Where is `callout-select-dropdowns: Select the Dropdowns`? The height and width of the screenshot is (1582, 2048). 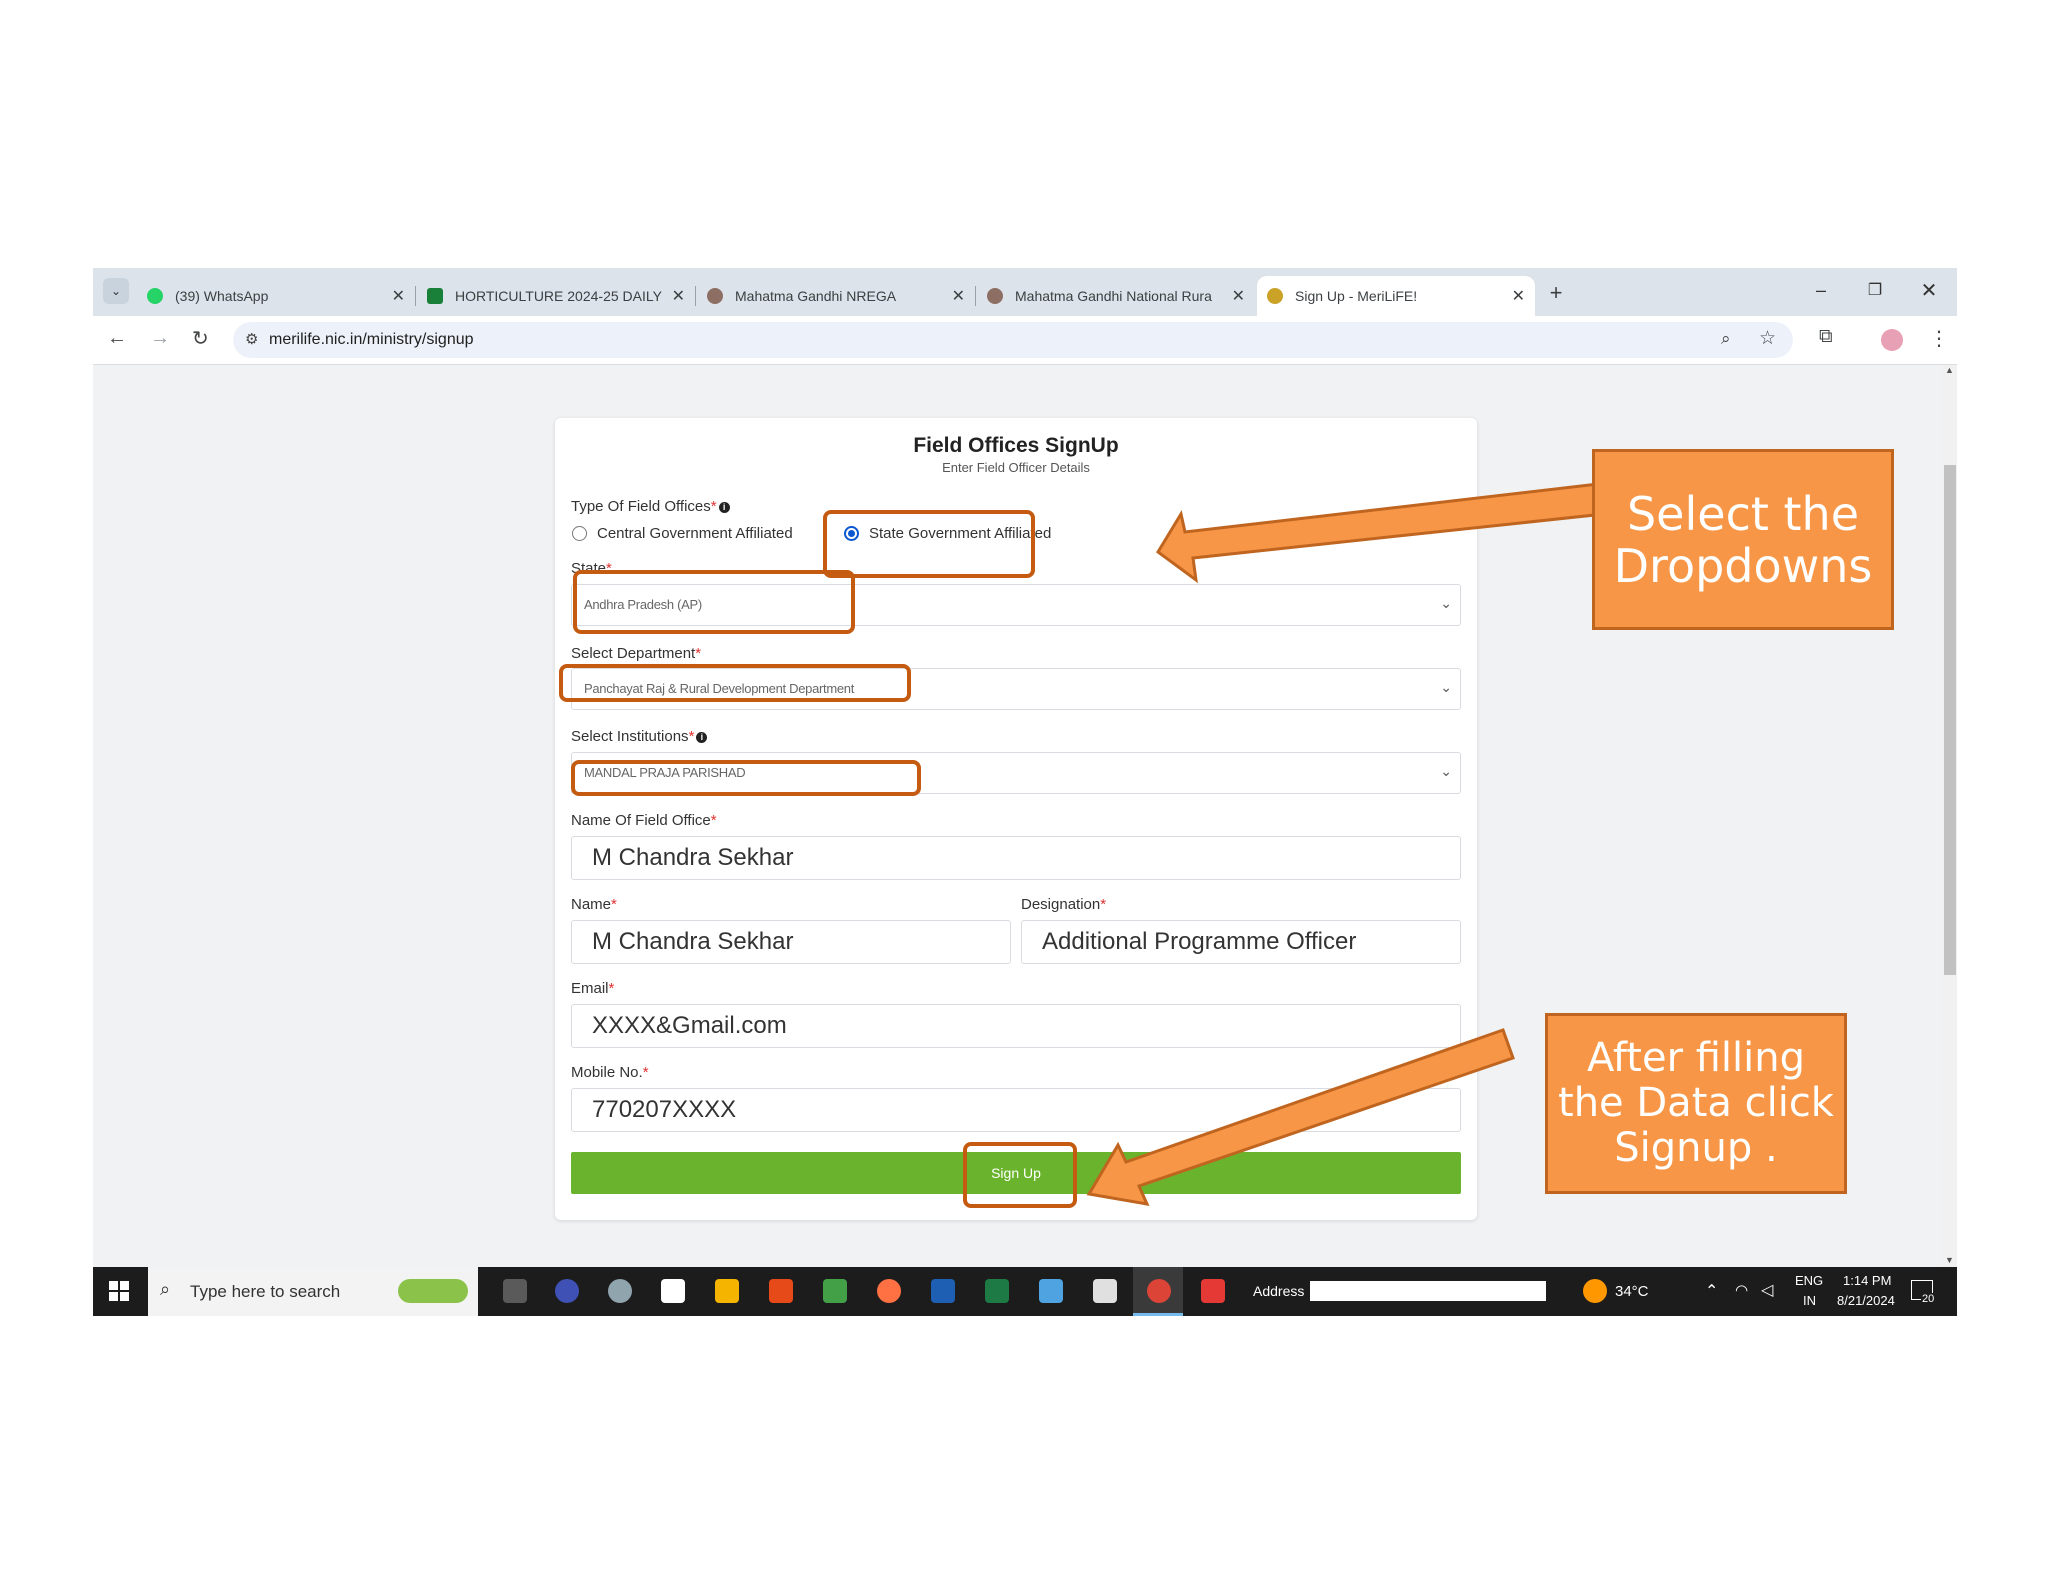
callout-select-dropdowns: Select the Dropdowns is located at coordinates (1743, 539).